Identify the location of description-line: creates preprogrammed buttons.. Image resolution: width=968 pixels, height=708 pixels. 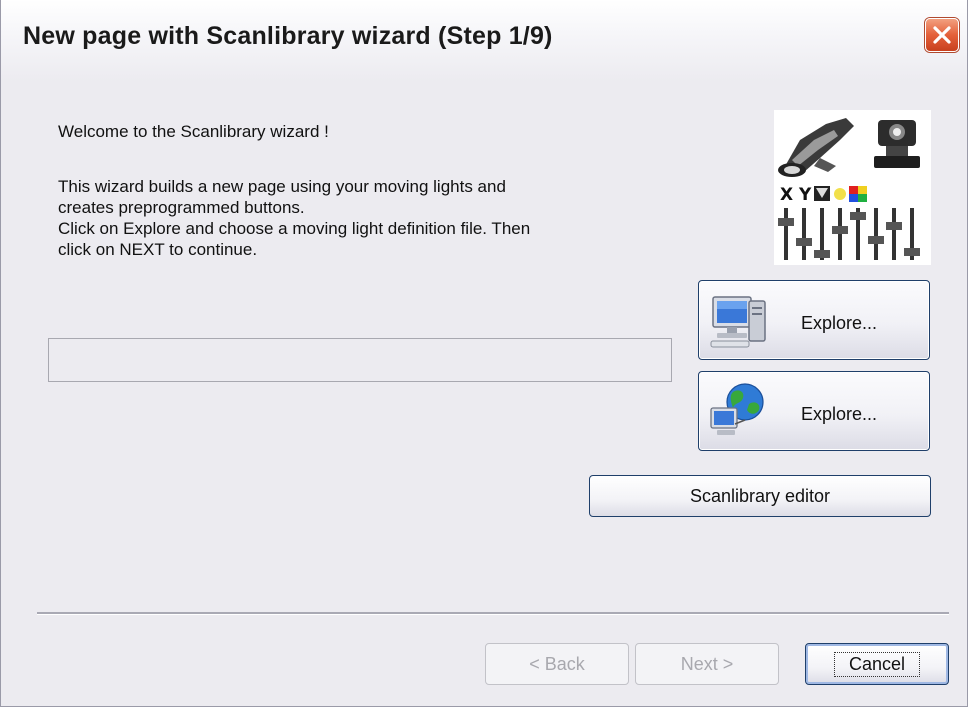
(181, 207).